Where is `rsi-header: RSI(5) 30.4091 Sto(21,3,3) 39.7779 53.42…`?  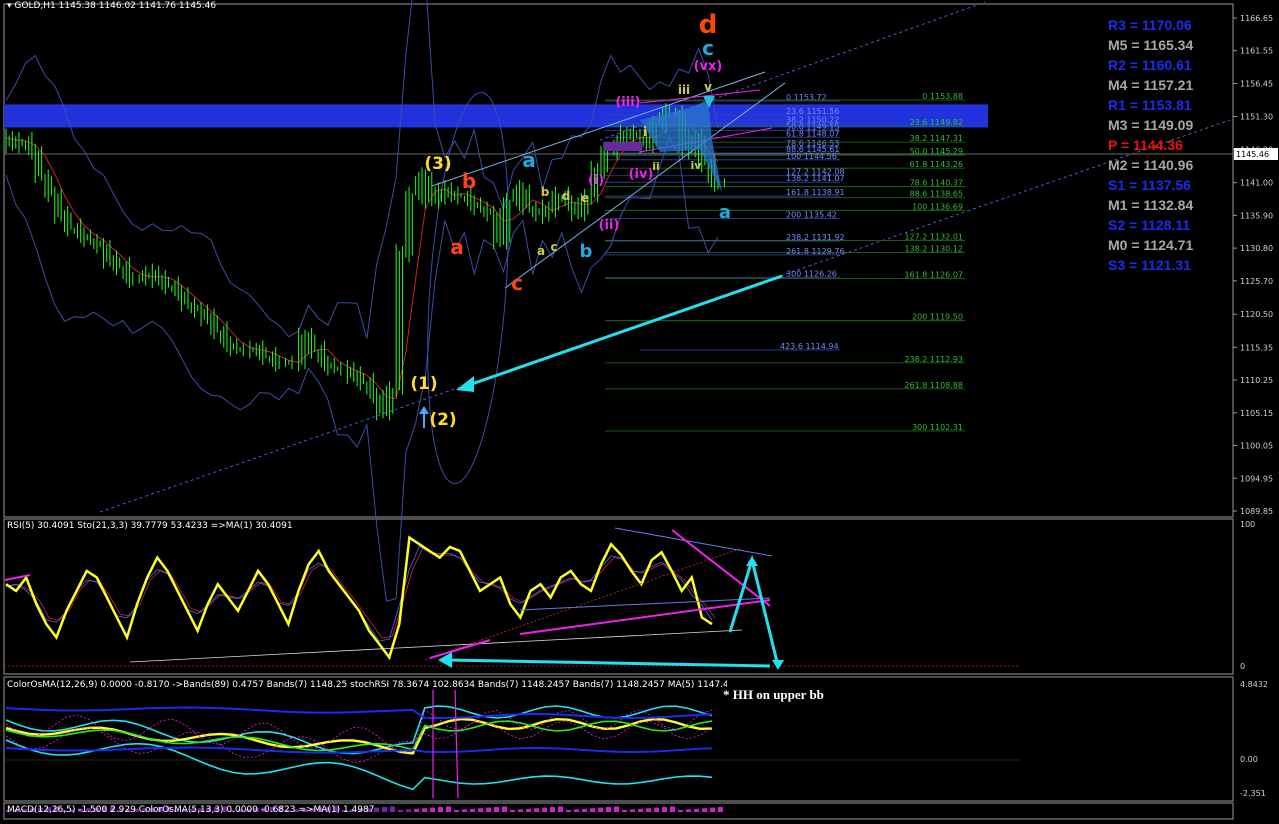
rsi-header: RSI(5) 30.4091 Sto(21,3,3) 39.7779 53.42… is located at coordinates (150, 526).